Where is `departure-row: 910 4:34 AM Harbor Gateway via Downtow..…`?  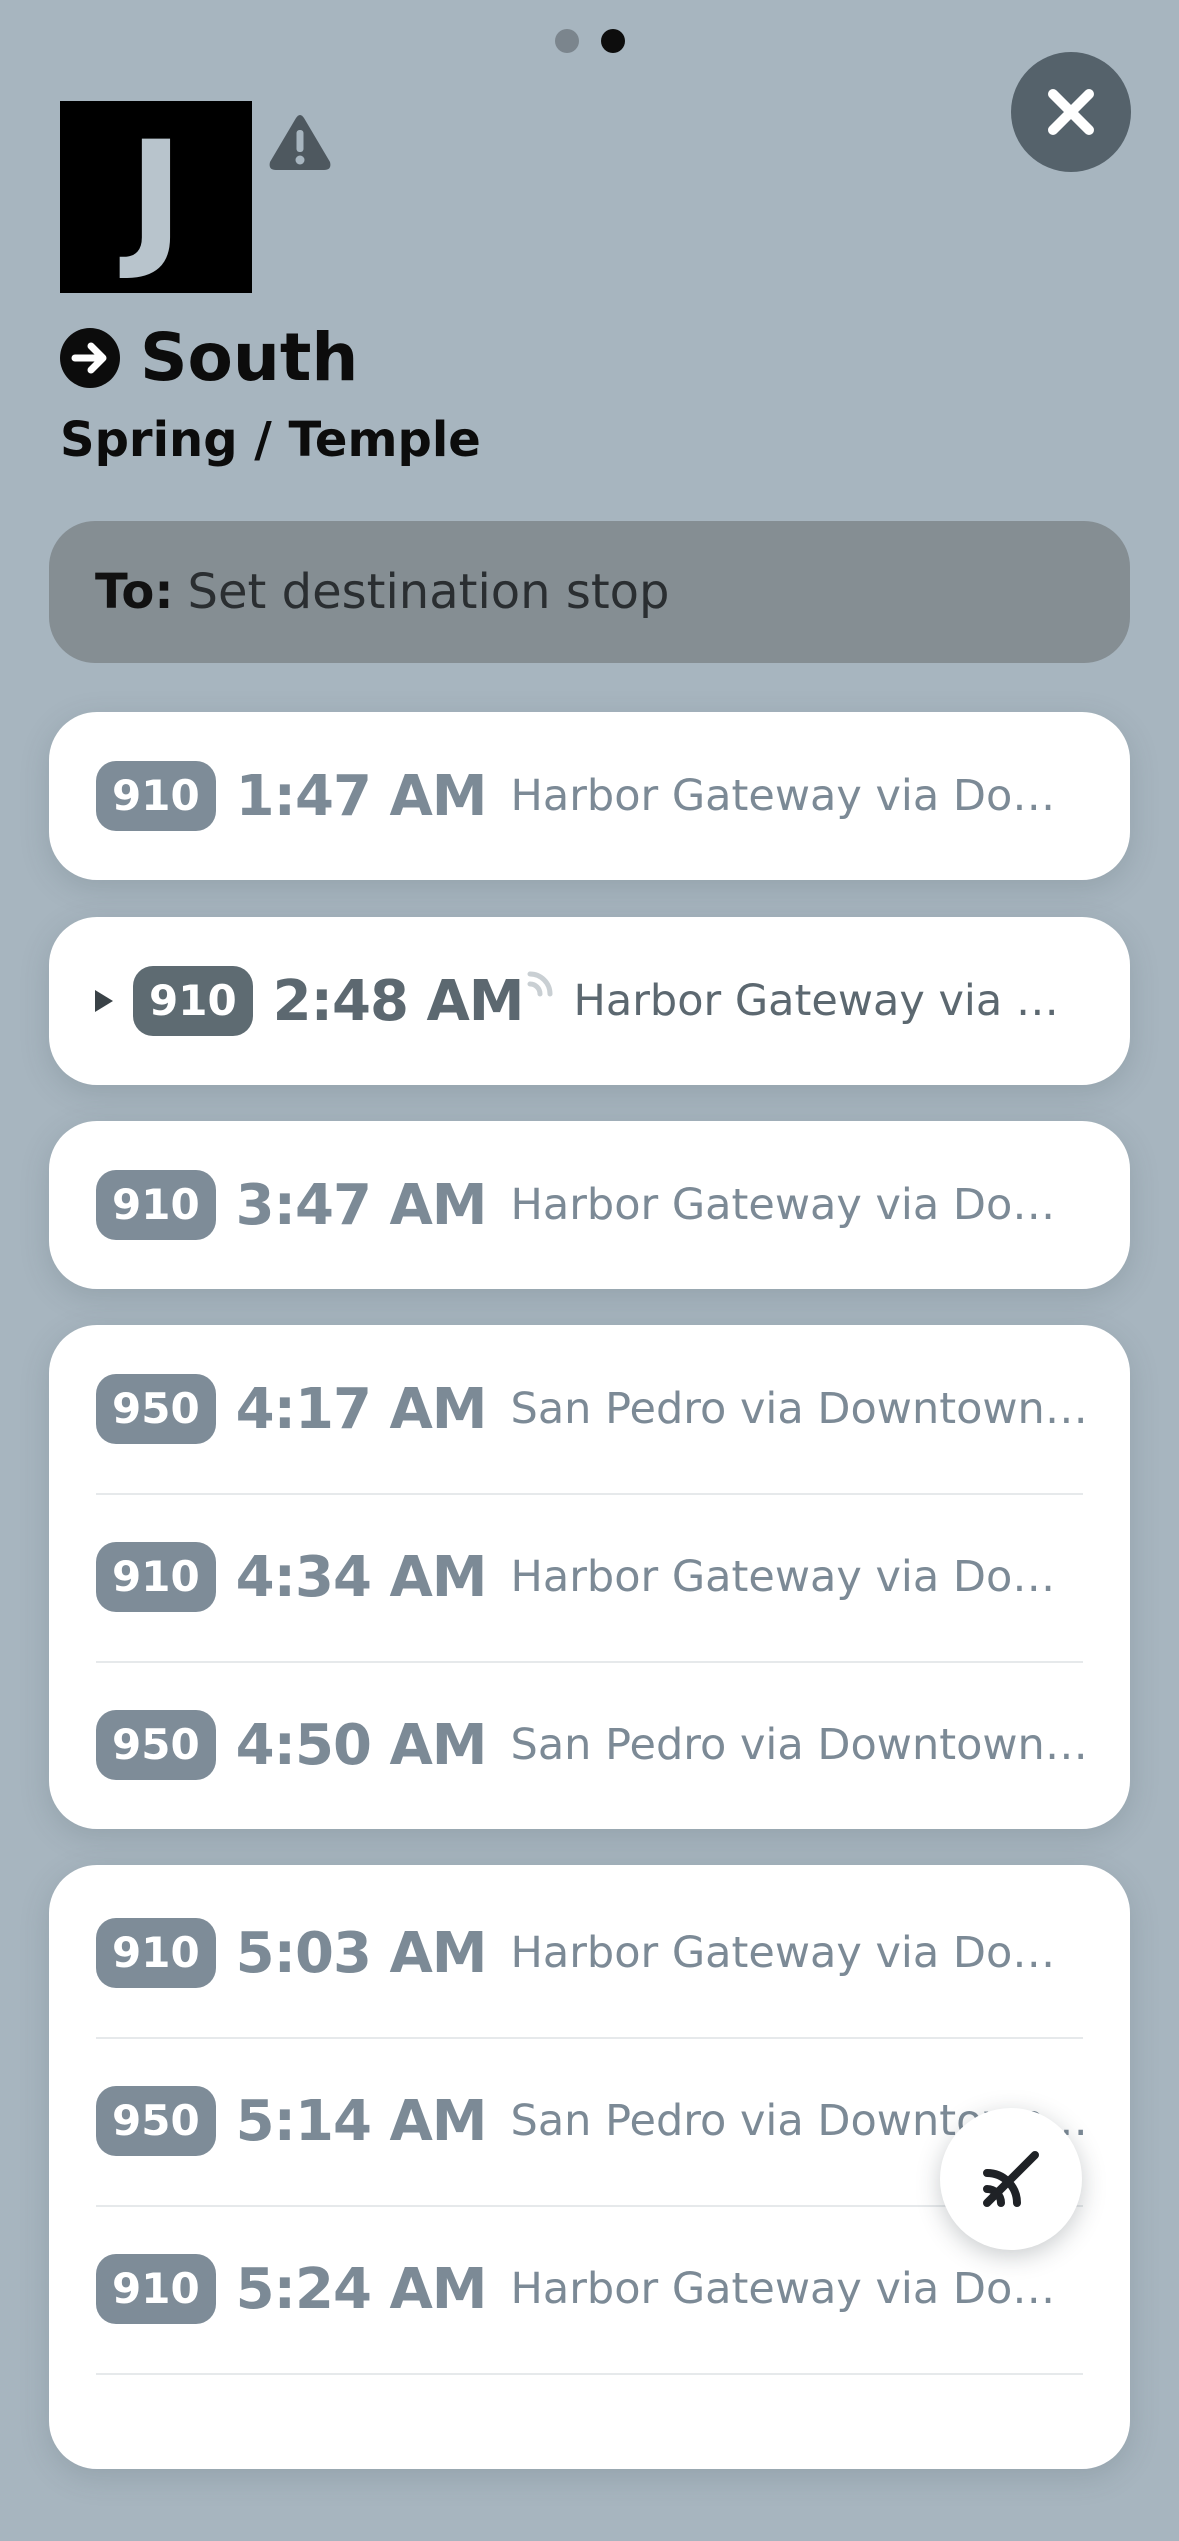
departure-row: 910 4:34 AM Harbor Gateway via Downtow..… is located at coordinates (589, 1577).